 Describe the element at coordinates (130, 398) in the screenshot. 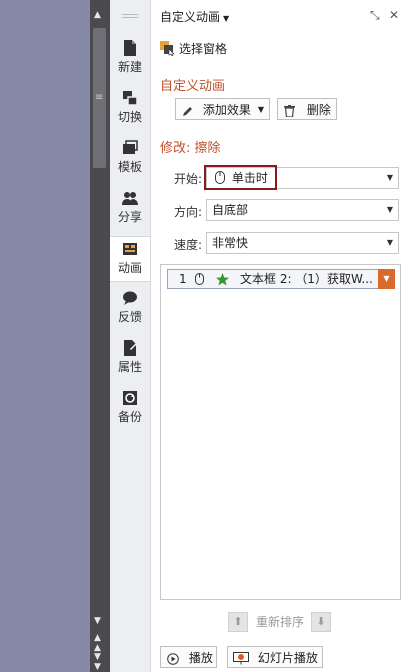

I see `backup-icon` at that location.